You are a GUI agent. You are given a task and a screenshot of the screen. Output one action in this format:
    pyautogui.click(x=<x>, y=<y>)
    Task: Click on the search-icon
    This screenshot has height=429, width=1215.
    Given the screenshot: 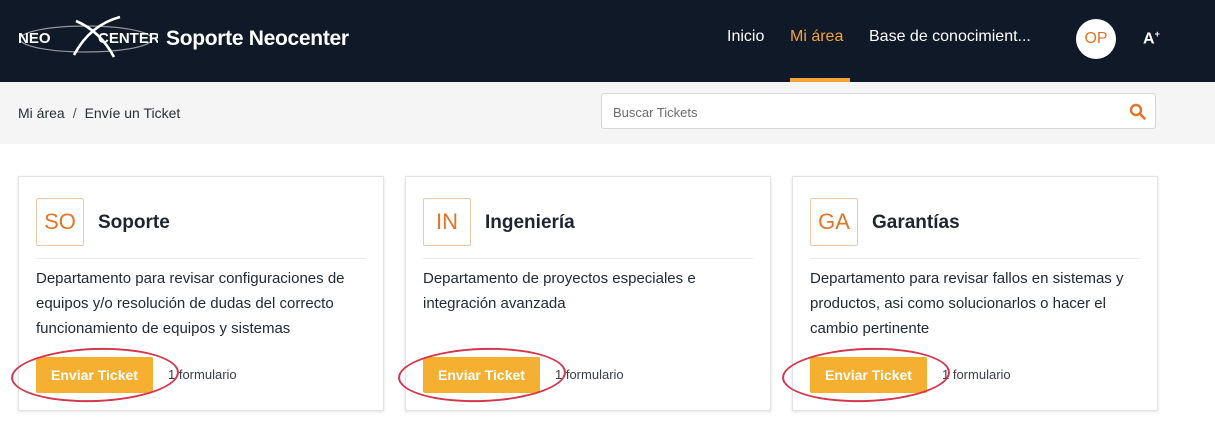 What is the action you would take?
    pyautogui.click(x=1137, y=111)
    